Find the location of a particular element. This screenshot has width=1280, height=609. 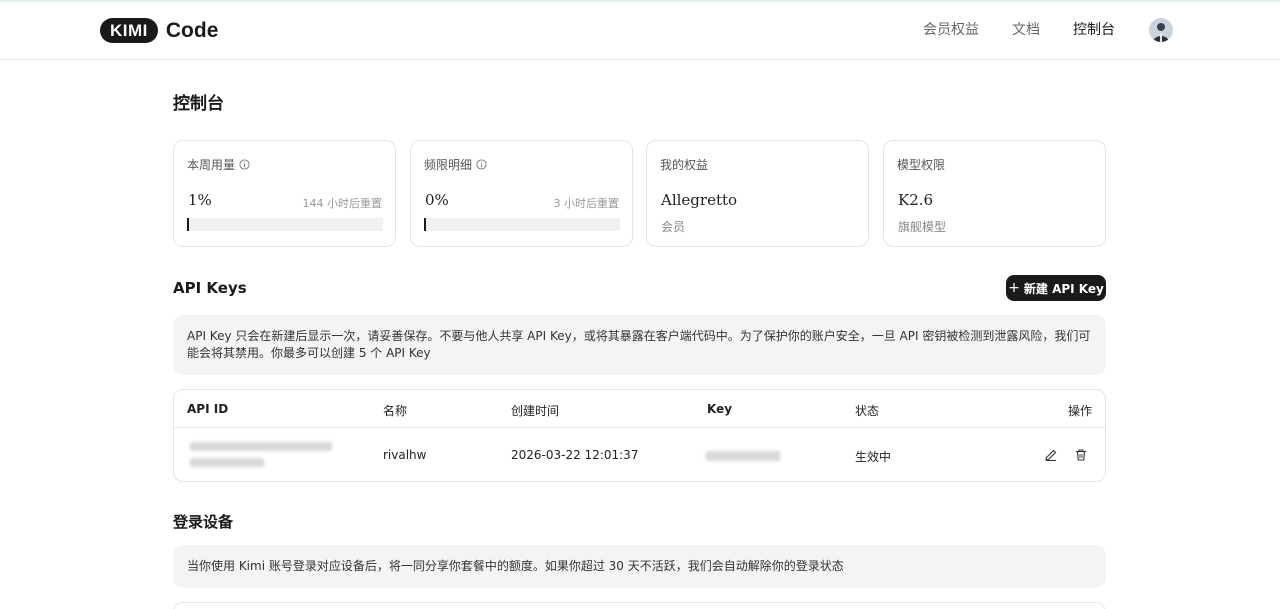

delete-icon is located at coordinates (1081, 455).